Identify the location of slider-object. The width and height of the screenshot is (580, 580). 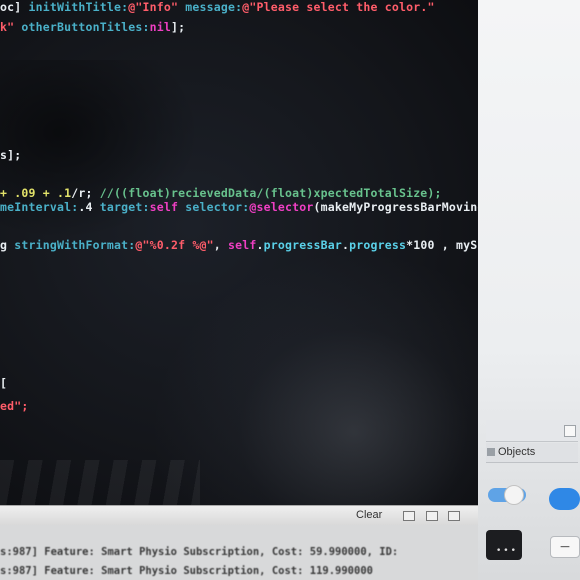
(507, 495).